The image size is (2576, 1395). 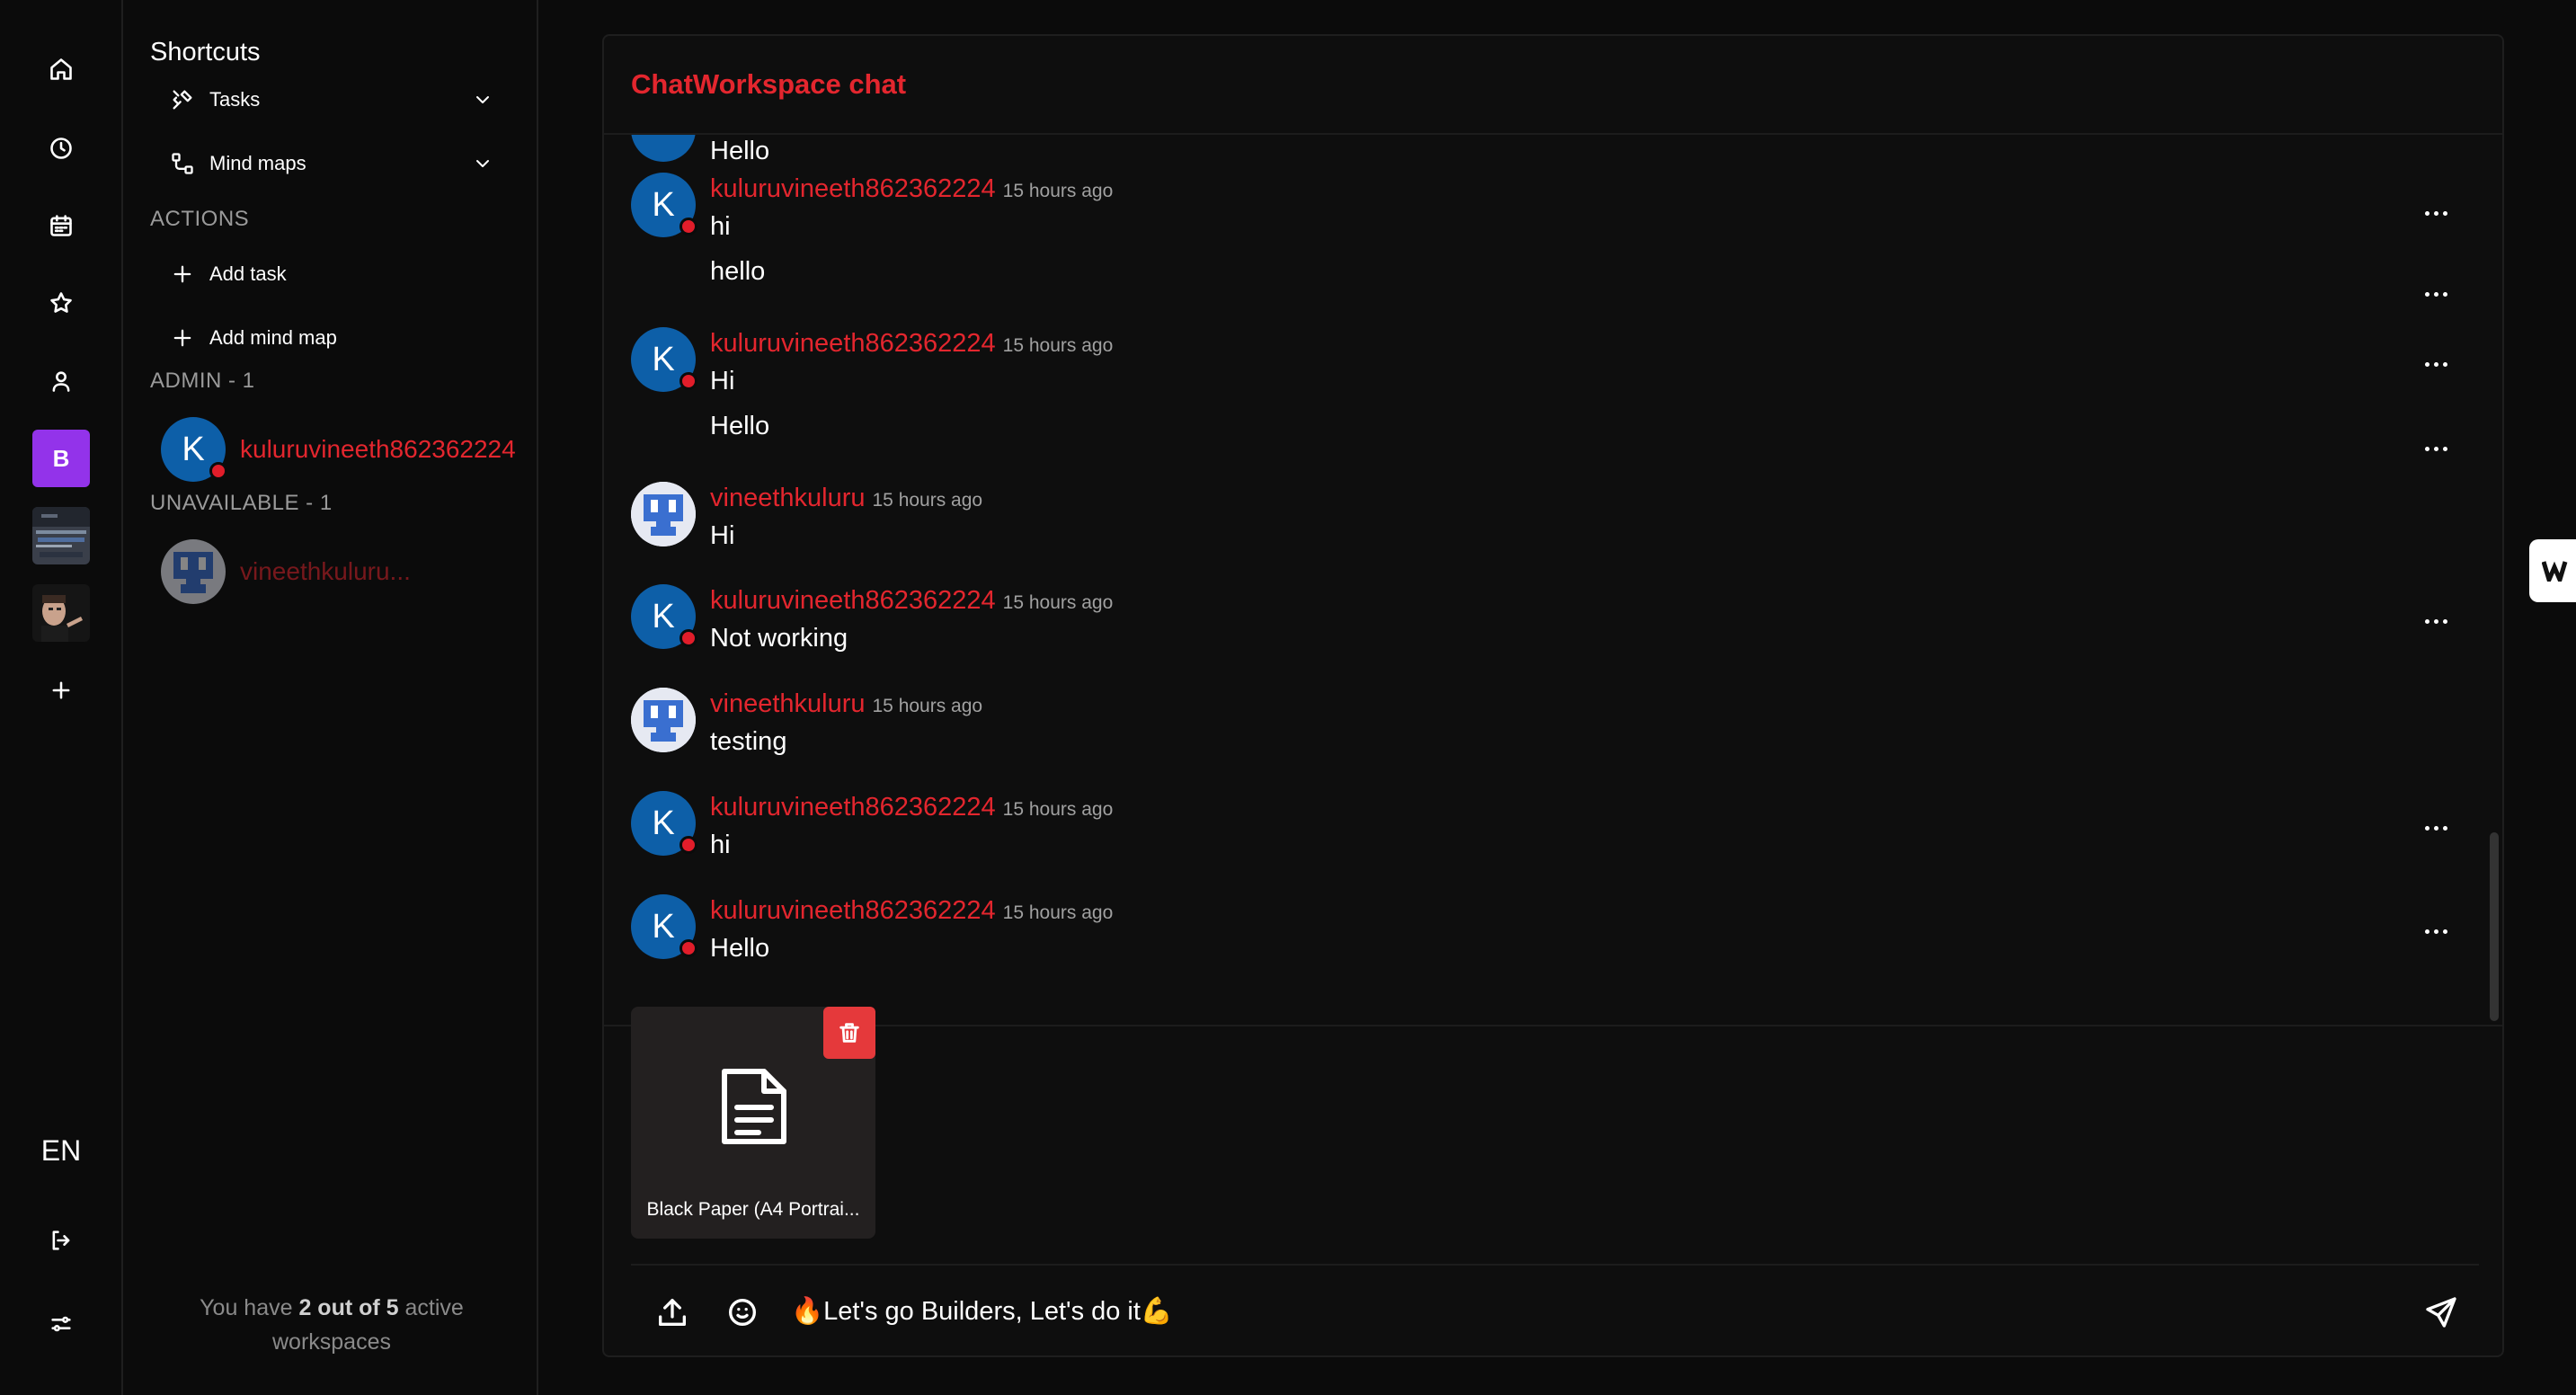 I want to click on settings-sliders-icon, so click(x=61, y=1324).